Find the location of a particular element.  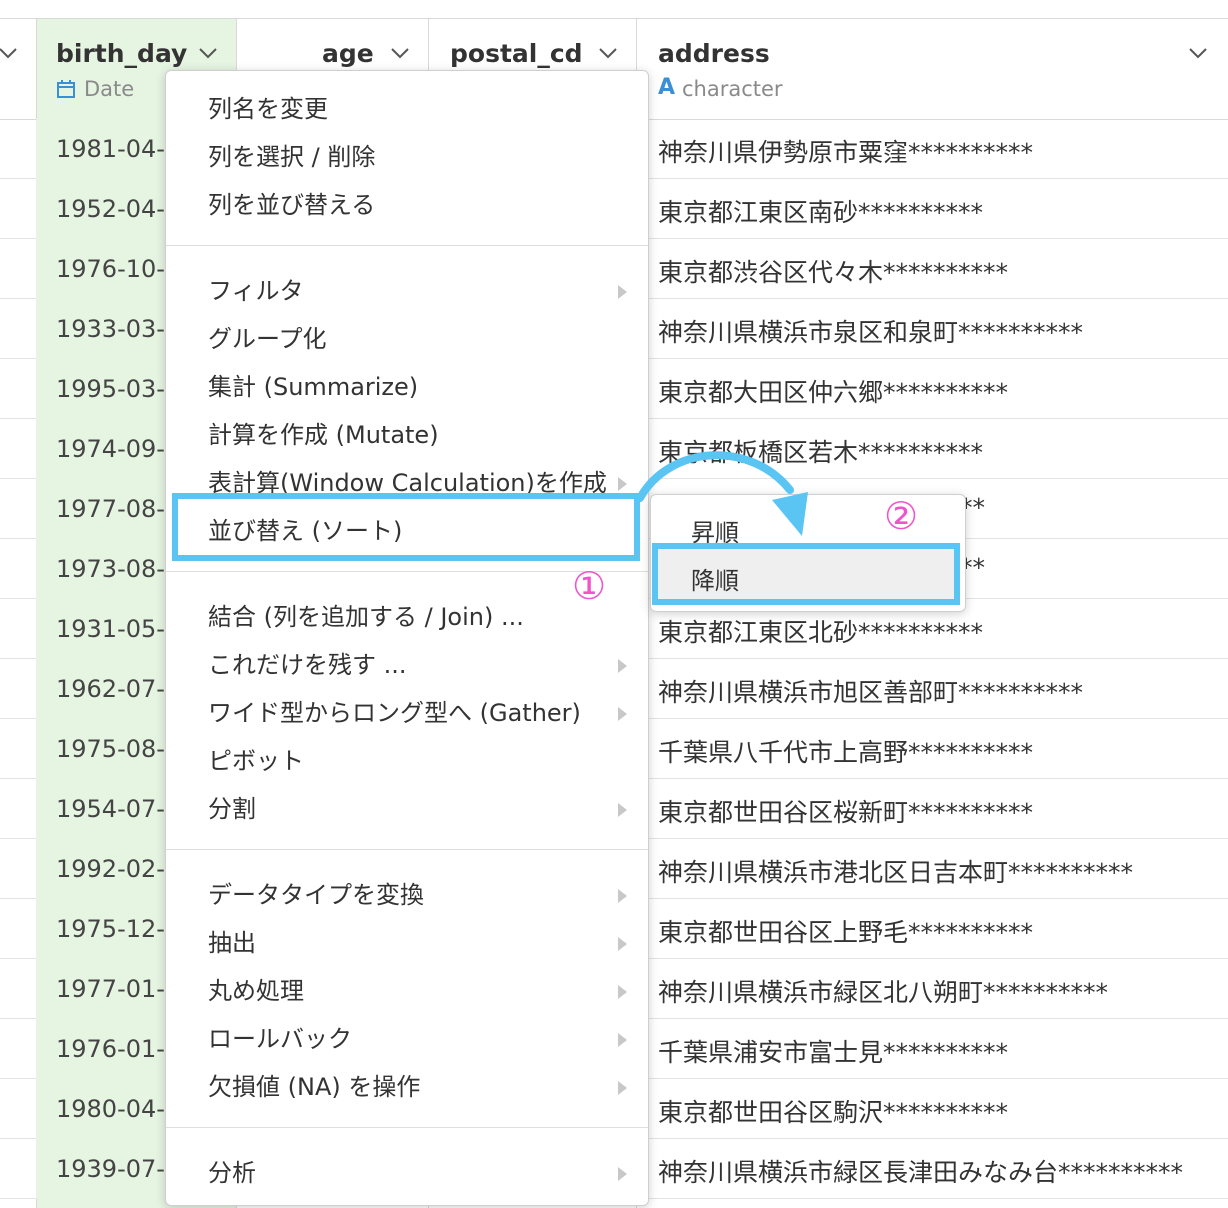

birth-day-value: 1931-05- is located at coordinates (110, 629).